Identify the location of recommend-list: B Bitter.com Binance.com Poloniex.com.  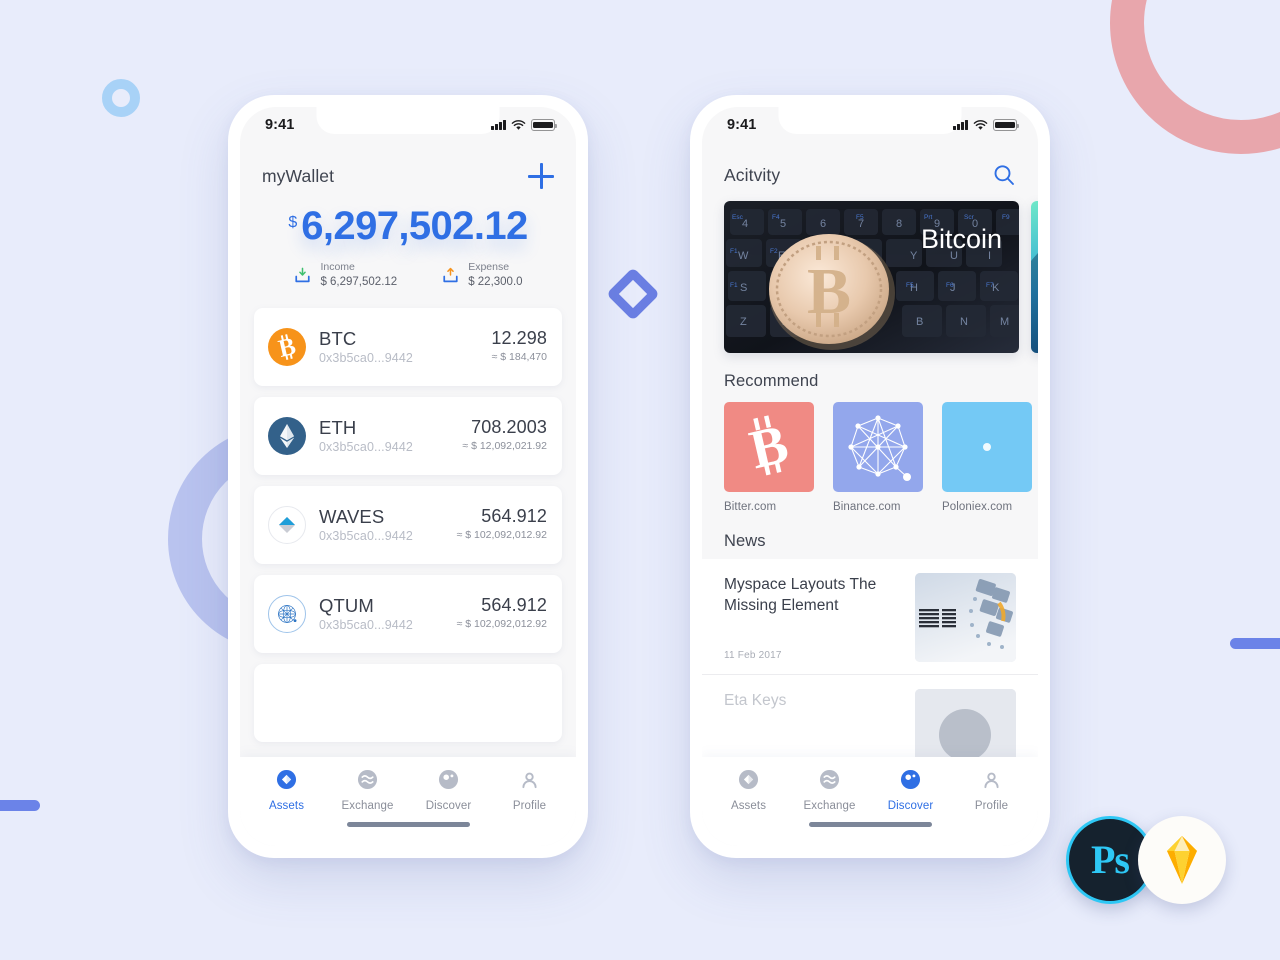
(870, 452).